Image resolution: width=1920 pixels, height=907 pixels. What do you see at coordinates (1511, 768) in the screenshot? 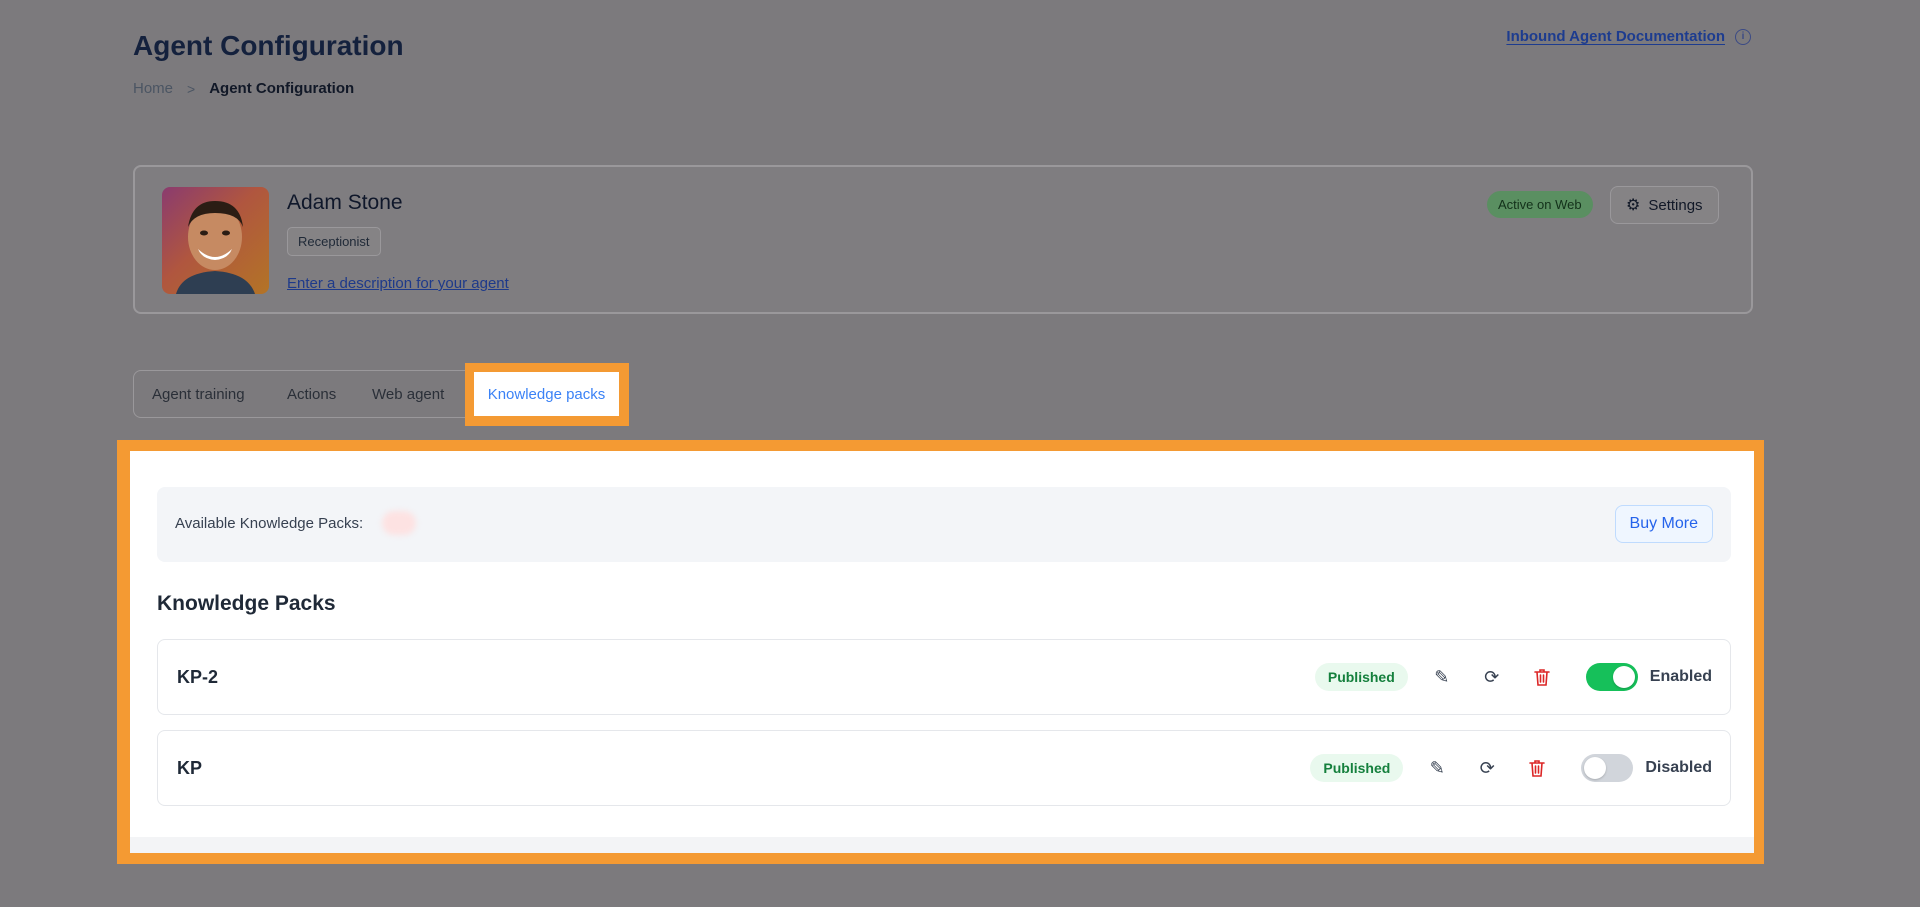
I see `pack-actions: Published ✎ ⟳ Disabled` at bounding box center [1511, 768].